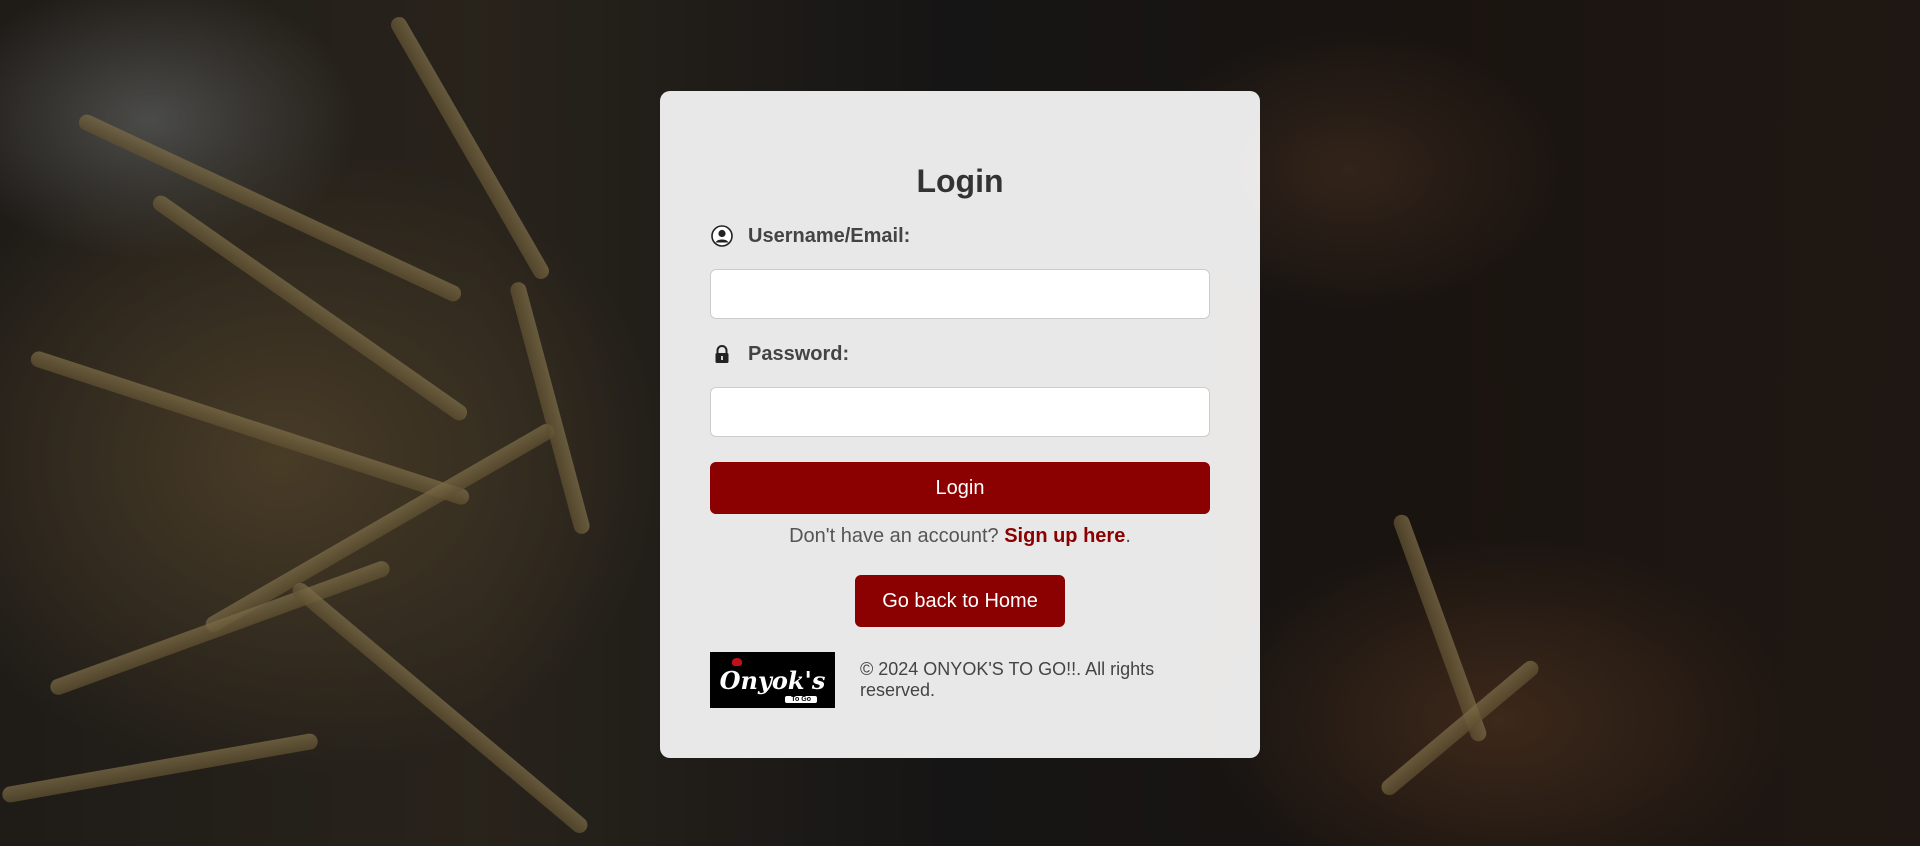 This screenshot has height=846, width=1920. Describe the element at coordinates (960, 601) in the screenshot. I see `home-button: Go back to Home` at that location.